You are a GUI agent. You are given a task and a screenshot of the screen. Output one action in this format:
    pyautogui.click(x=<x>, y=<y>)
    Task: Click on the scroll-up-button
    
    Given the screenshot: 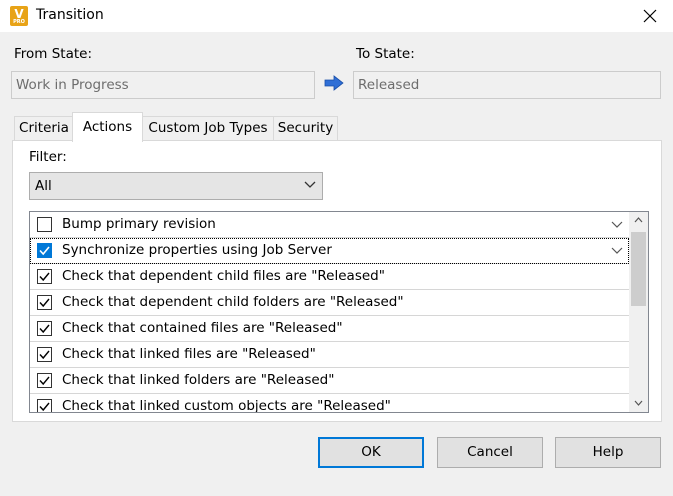 What is the action you would take?
    pyautogui.click(x=638, y=220)
    